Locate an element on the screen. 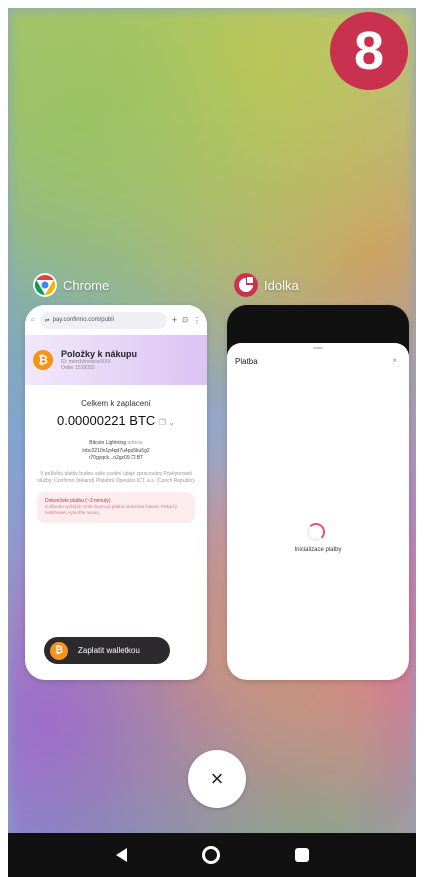 This screenshot has width=424, height=877. recents-icon is located at coordinates (301, 855).